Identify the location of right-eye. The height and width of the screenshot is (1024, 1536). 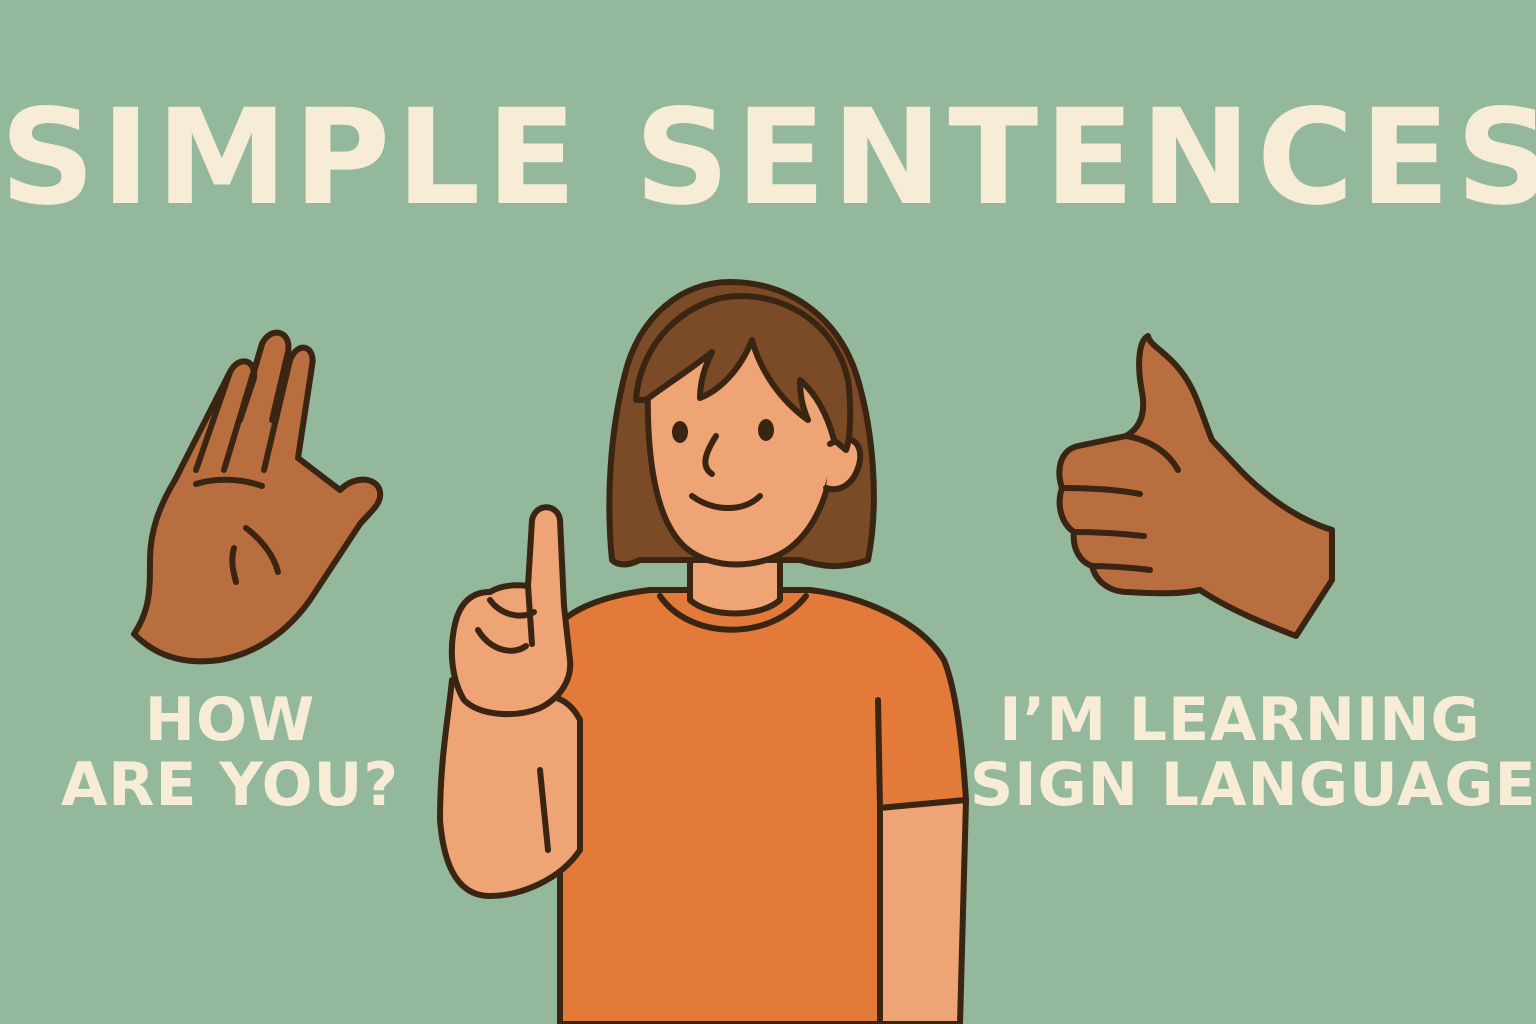
(766, 430).